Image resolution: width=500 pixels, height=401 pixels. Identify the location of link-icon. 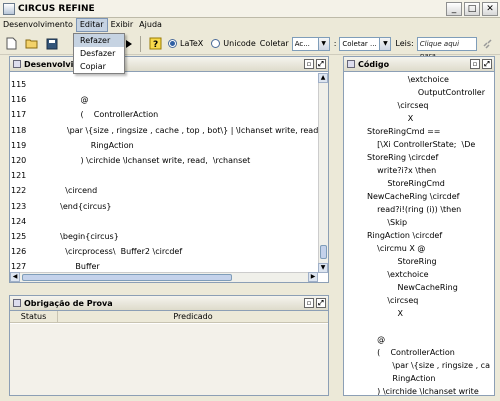
(487, 43).